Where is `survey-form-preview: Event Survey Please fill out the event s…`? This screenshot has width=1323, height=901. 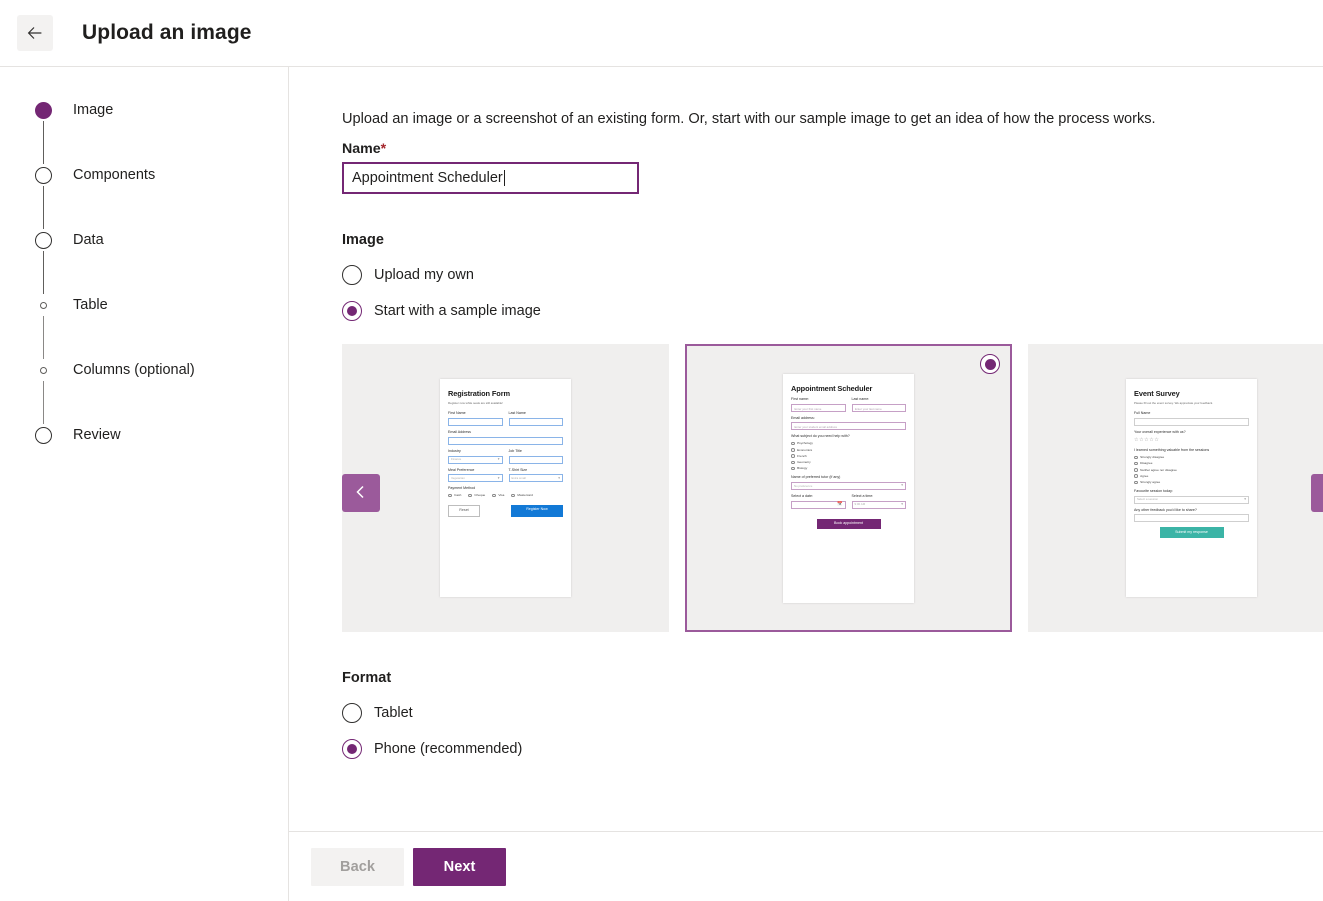
survey-form-preview: Event Survey Please fill out the event s… is located at coordinates (1191, 488).